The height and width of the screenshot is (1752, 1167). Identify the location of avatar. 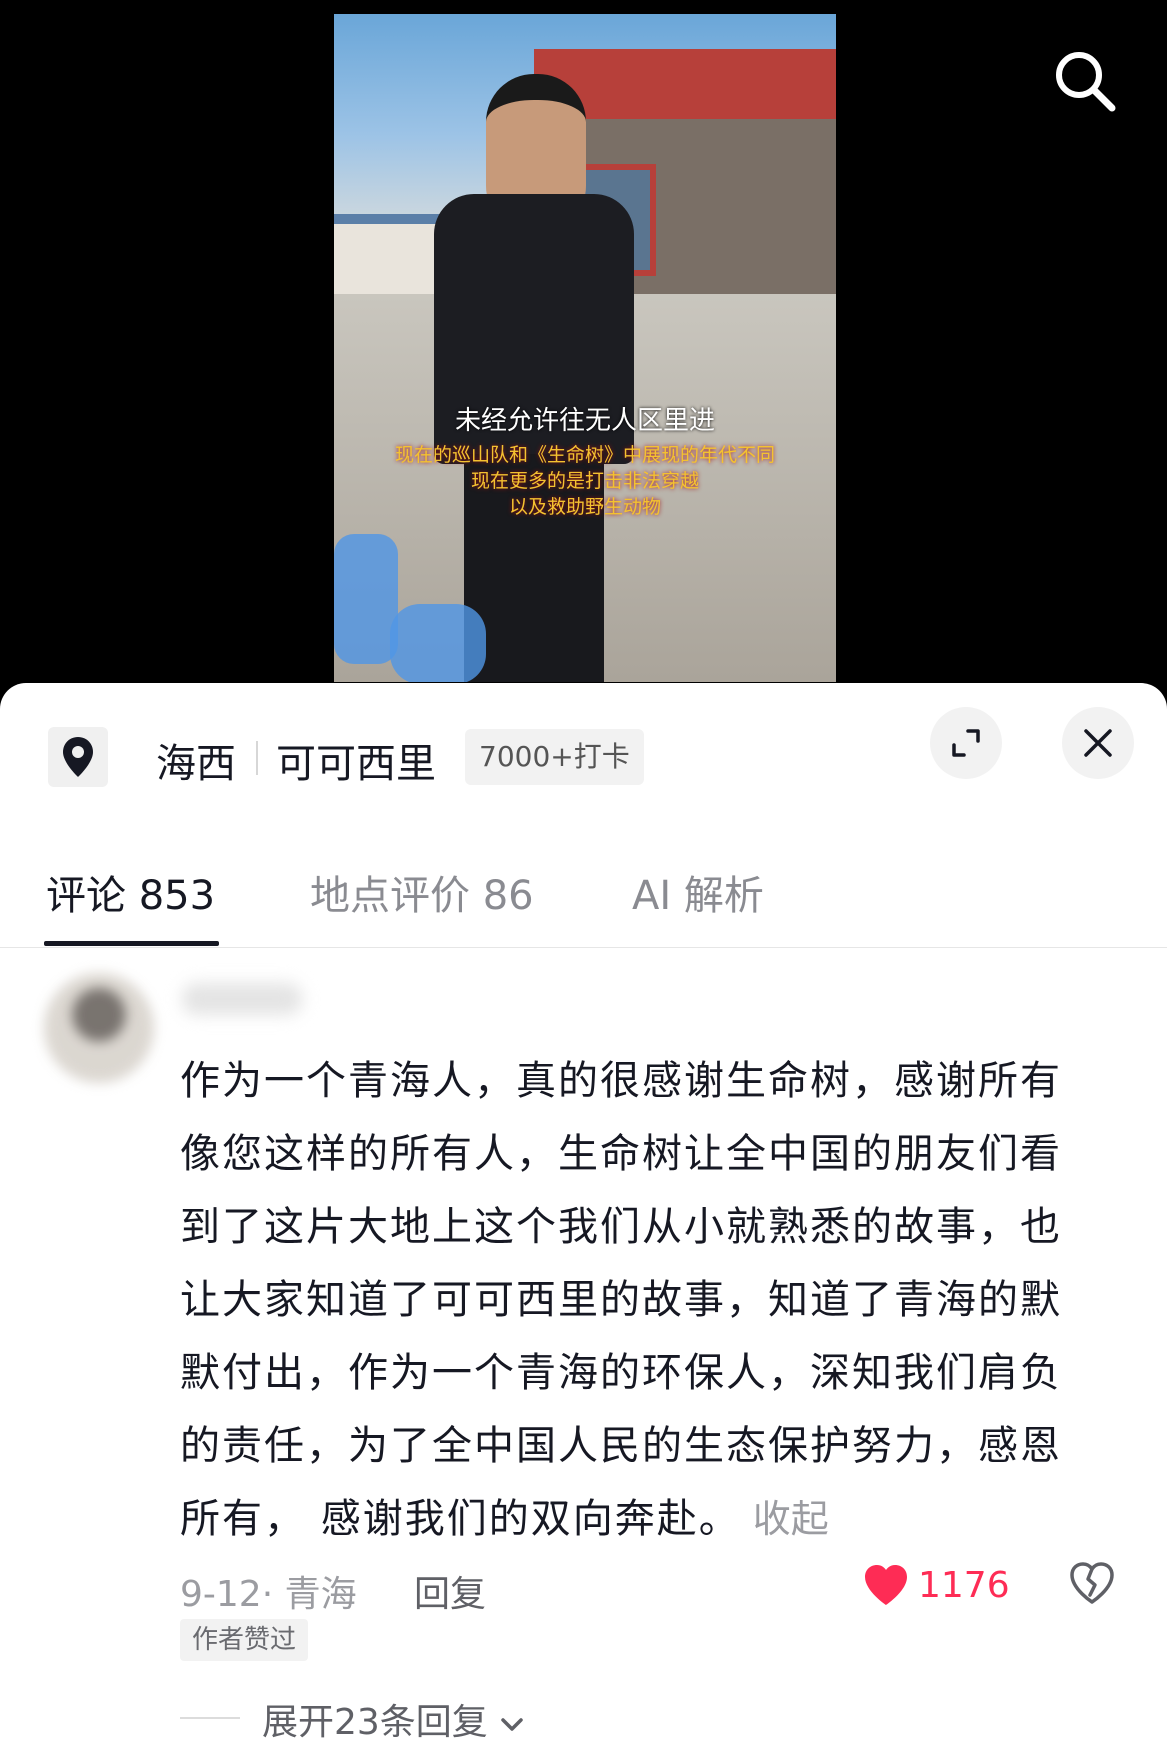
(99, 1028).